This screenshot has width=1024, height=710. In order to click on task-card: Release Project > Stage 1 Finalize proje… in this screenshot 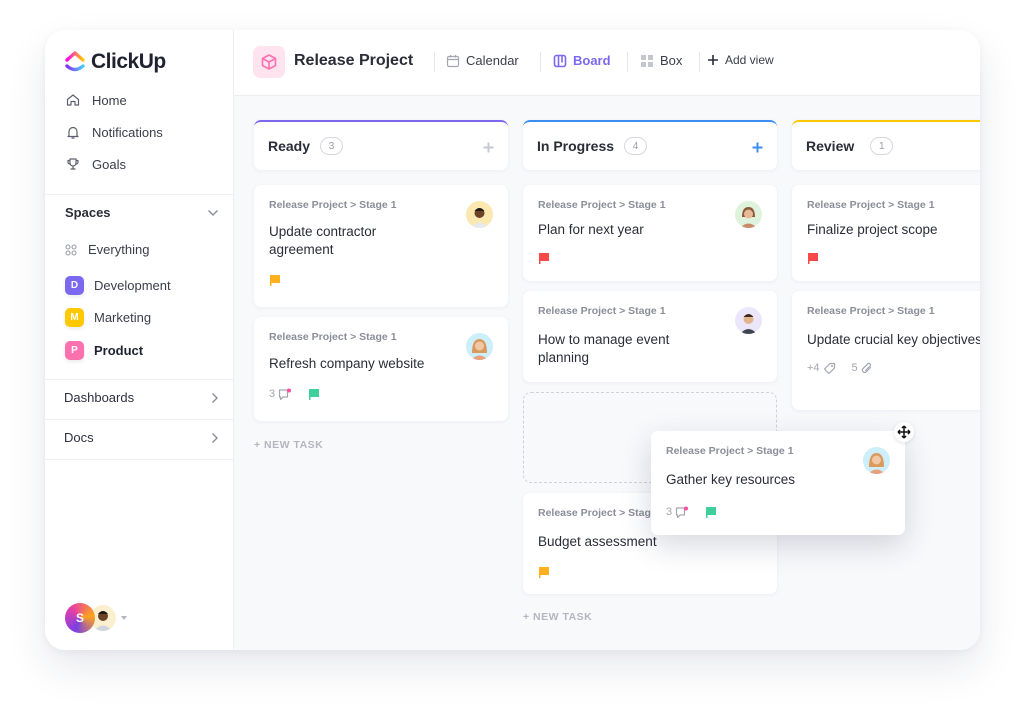, I will do `click(886, 233)`.